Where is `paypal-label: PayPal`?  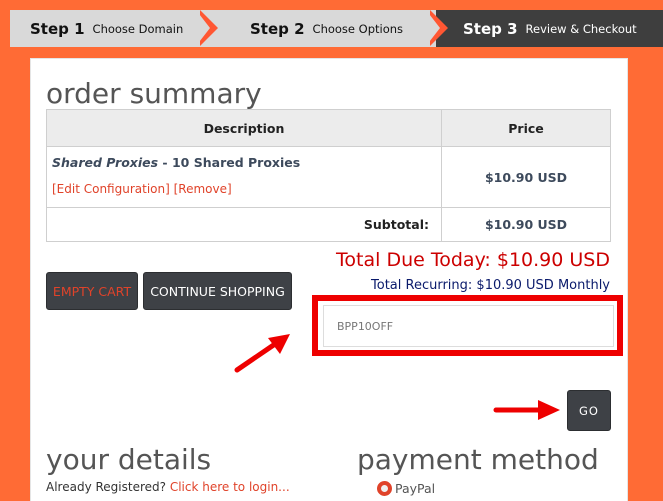
paypal-label: PayPal is located at coordinates (415, 488).